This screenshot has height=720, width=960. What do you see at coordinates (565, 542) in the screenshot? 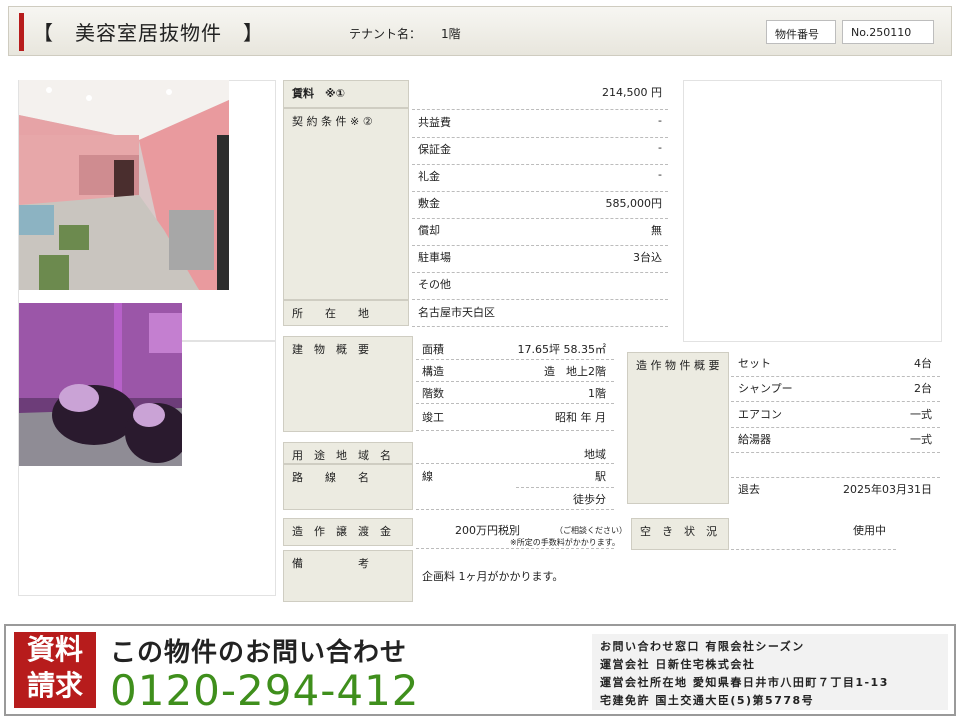
I see `transfer-fee-note: ※所定の手数料がかかります。` at bounding box center [565, 542].